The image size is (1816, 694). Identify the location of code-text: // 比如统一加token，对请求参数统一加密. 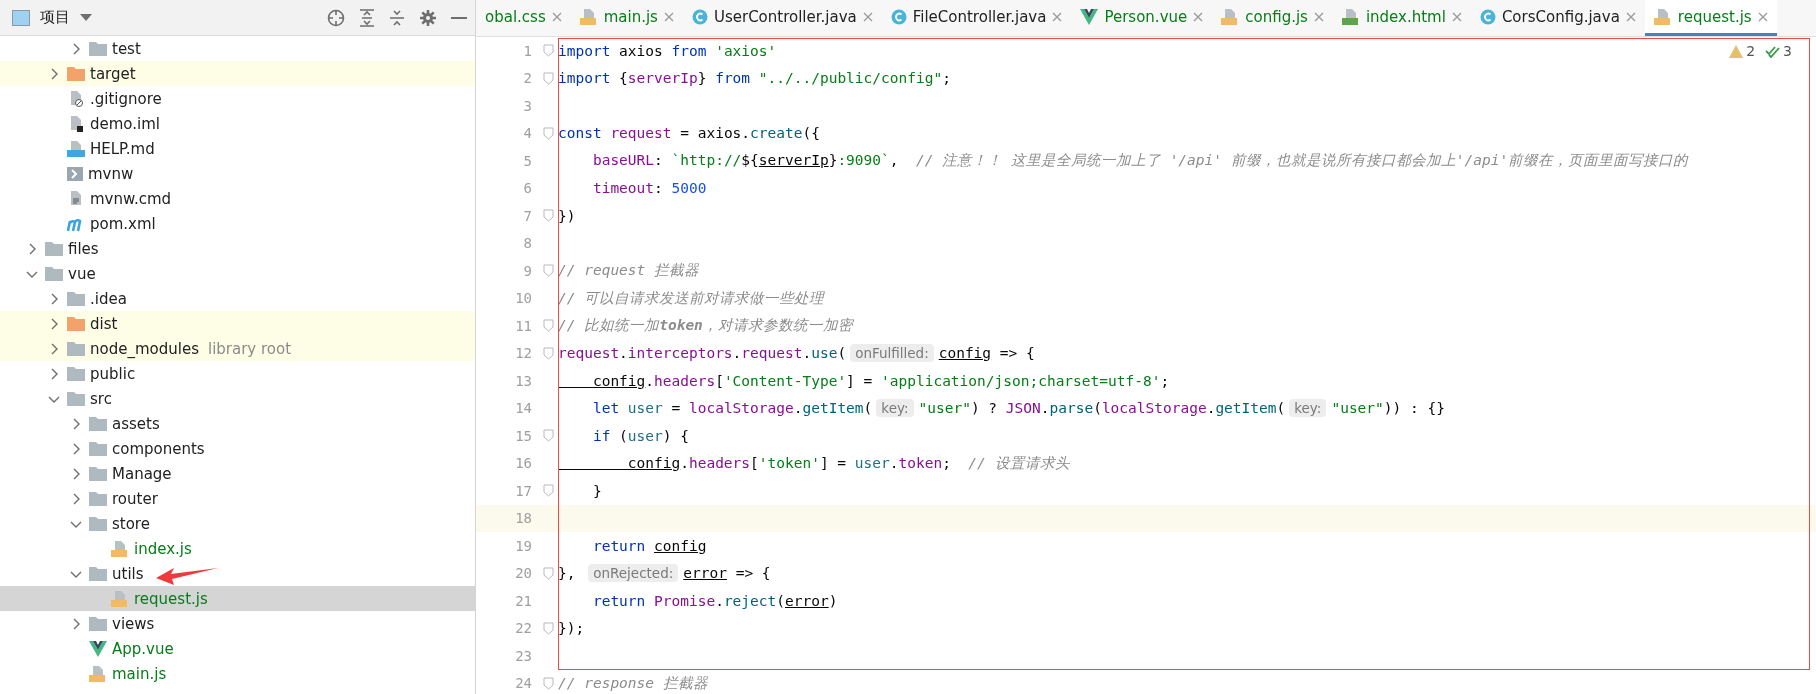
(705, 326).